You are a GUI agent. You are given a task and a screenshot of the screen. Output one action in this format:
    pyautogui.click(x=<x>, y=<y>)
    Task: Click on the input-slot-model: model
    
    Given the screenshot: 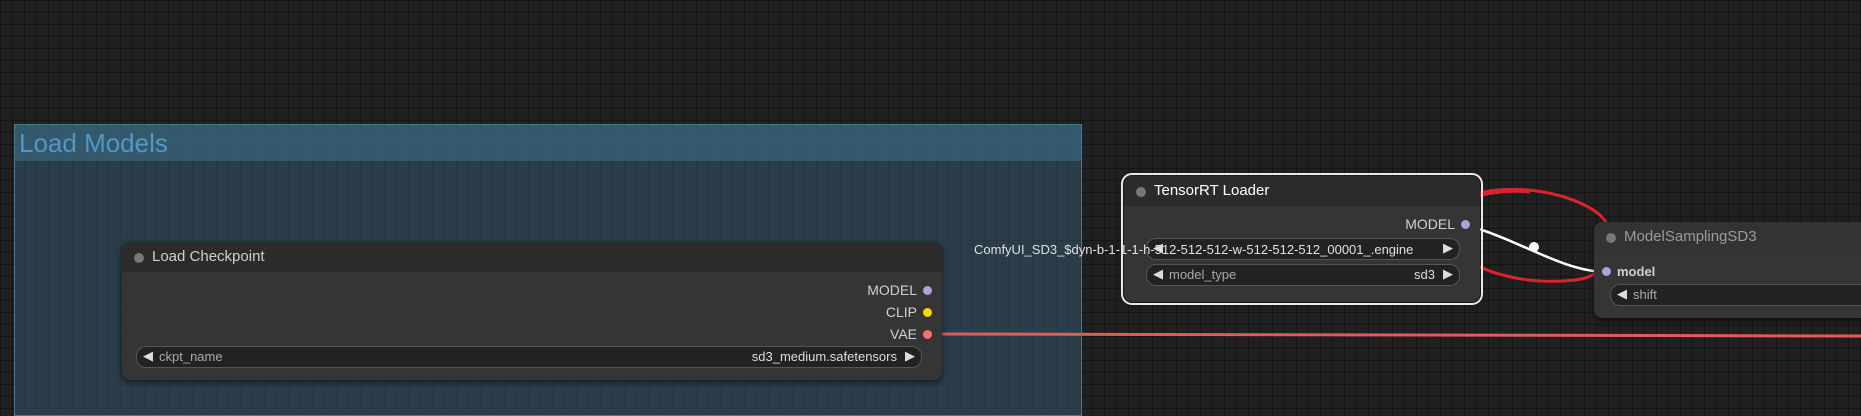 What is the action you would take?
    pyautogui.click(x=1628, y=271)
    